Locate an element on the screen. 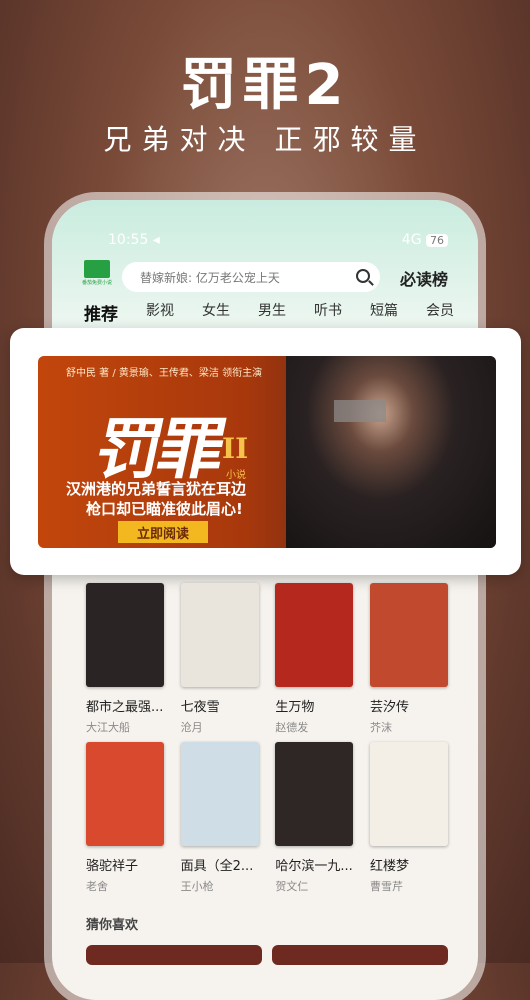 This screenshot has width=530, height=1000. book-card: 红楼梦 曹雪芹 is located at coordinates (408, 818).